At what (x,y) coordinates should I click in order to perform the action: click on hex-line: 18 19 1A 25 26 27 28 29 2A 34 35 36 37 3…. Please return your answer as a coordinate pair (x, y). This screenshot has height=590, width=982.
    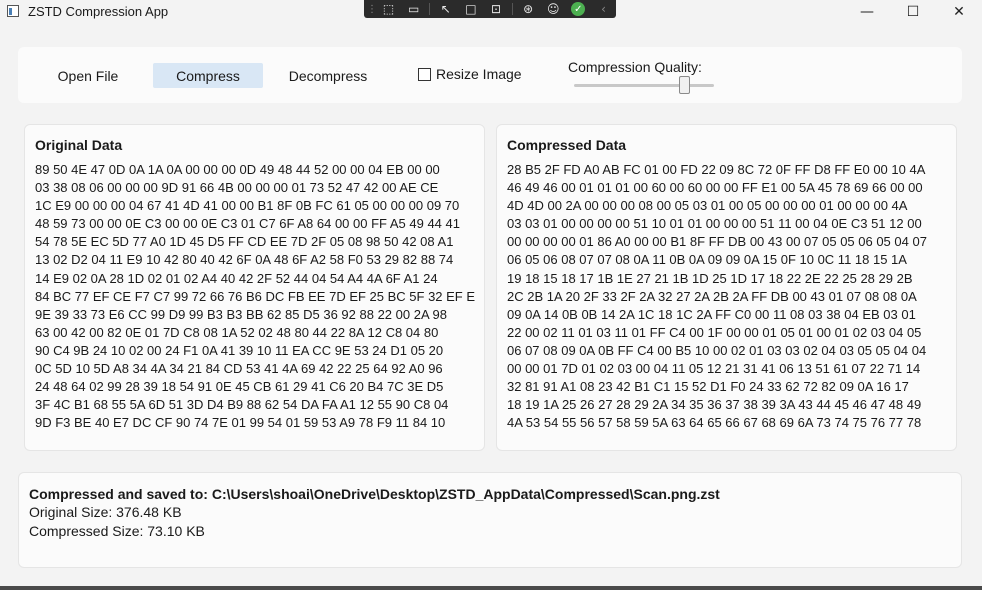
    Looking at the image, I should click on (714, 405).